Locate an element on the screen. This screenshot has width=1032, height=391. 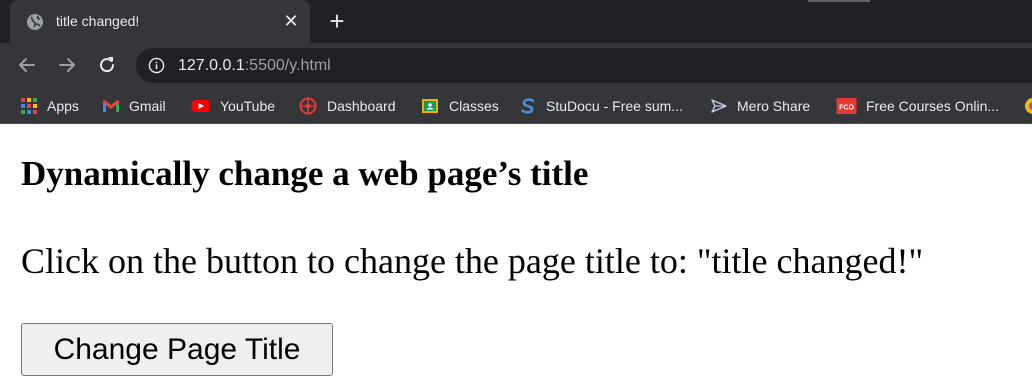
change-page-title-button: Change Page Title is located at coordinates (177, 349).